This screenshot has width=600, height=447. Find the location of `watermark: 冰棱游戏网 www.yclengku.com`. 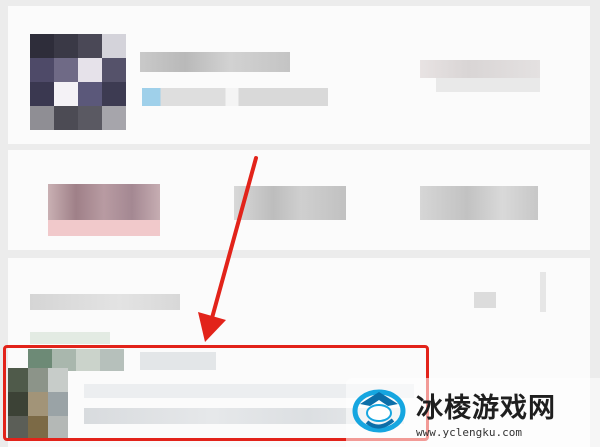

watermark: 冰棱游戏网 www.yclengku.com is located at coordinates (473, 412).